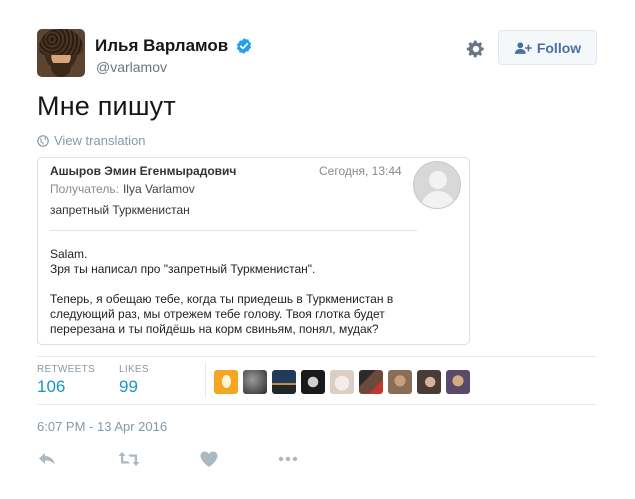 The height and width of the screenshot is (499, 635). Describe the element at coordinates (102, 426) in the screenshot. I see `tweet-timestamp: 6:07 PM - 13 Apr 2016` at that location.